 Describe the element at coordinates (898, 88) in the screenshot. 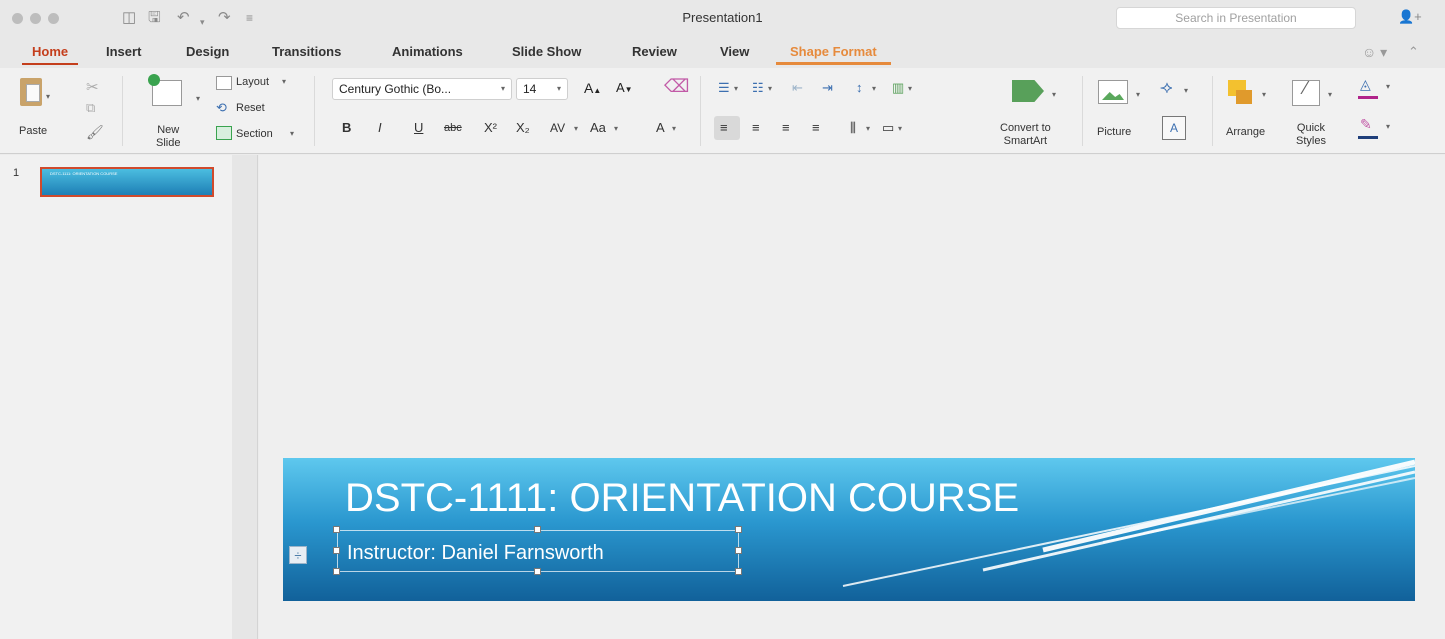

I see `columns-icon: ▥` at that location.